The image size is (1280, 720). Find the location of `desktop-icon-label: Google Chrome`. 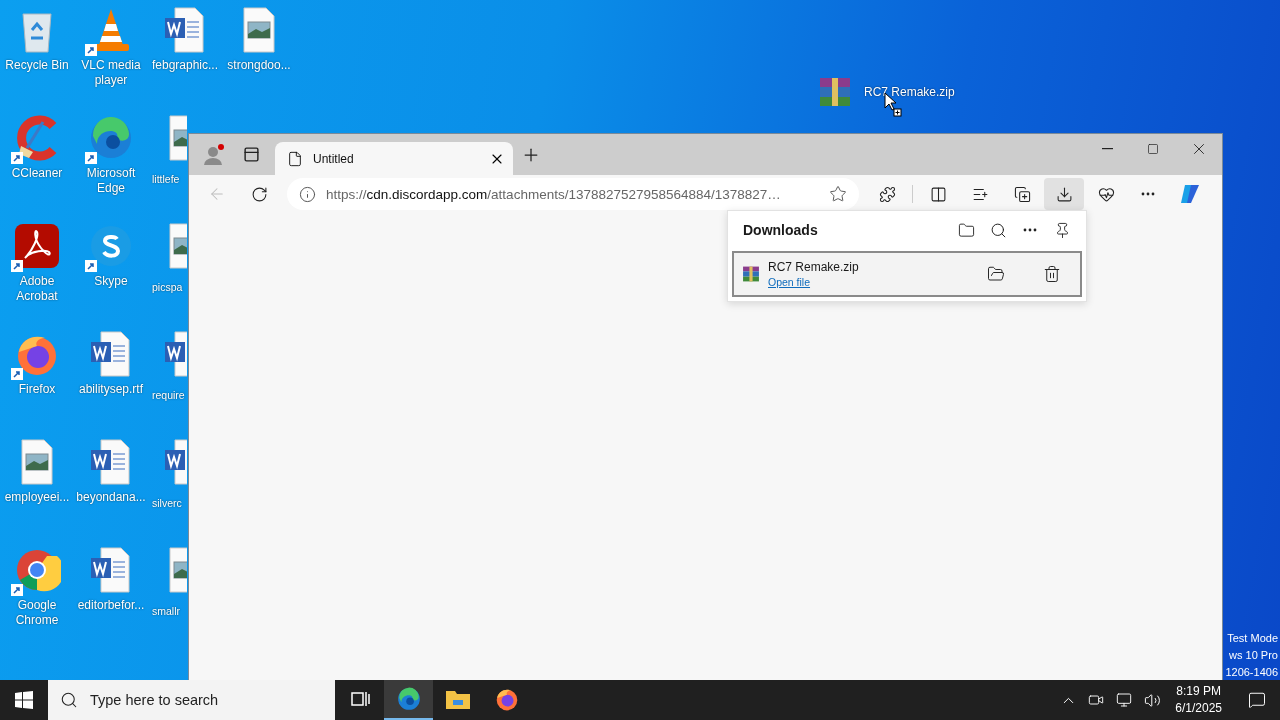

desktop-icon-label: Google Chrome is located at coordinates (37, 613).